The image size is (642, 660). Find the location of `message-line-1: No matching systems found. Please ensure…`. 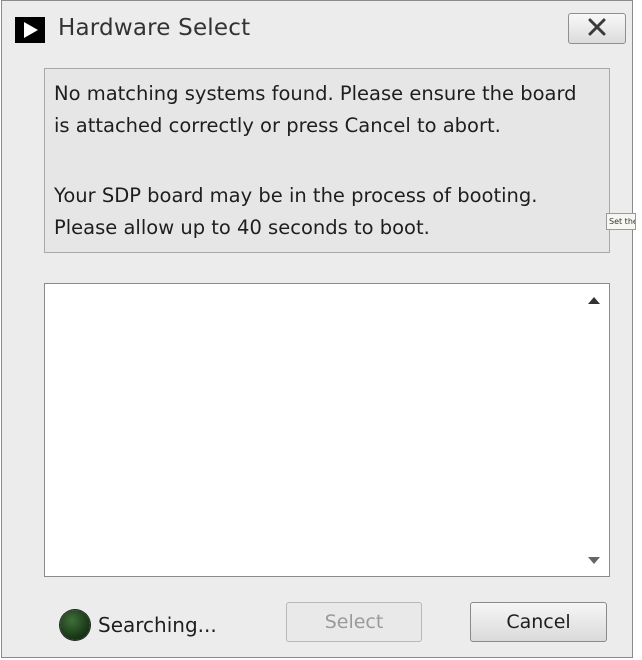

message-line-1: No matching systems found. Please ensure… is located at coordinates (315, 109).